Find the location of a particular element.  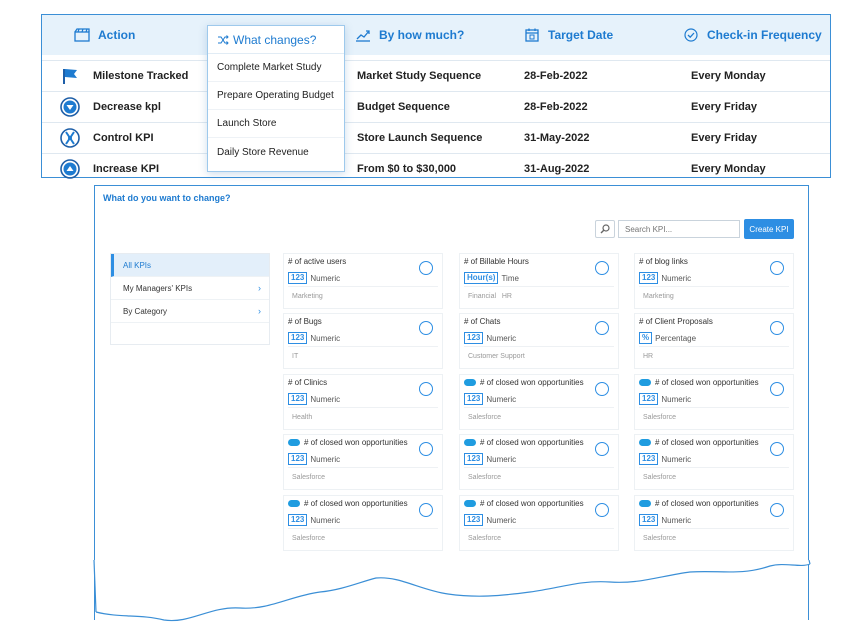

kpi-card-title: # of Billable Hours is located at coordinates (496, 261).